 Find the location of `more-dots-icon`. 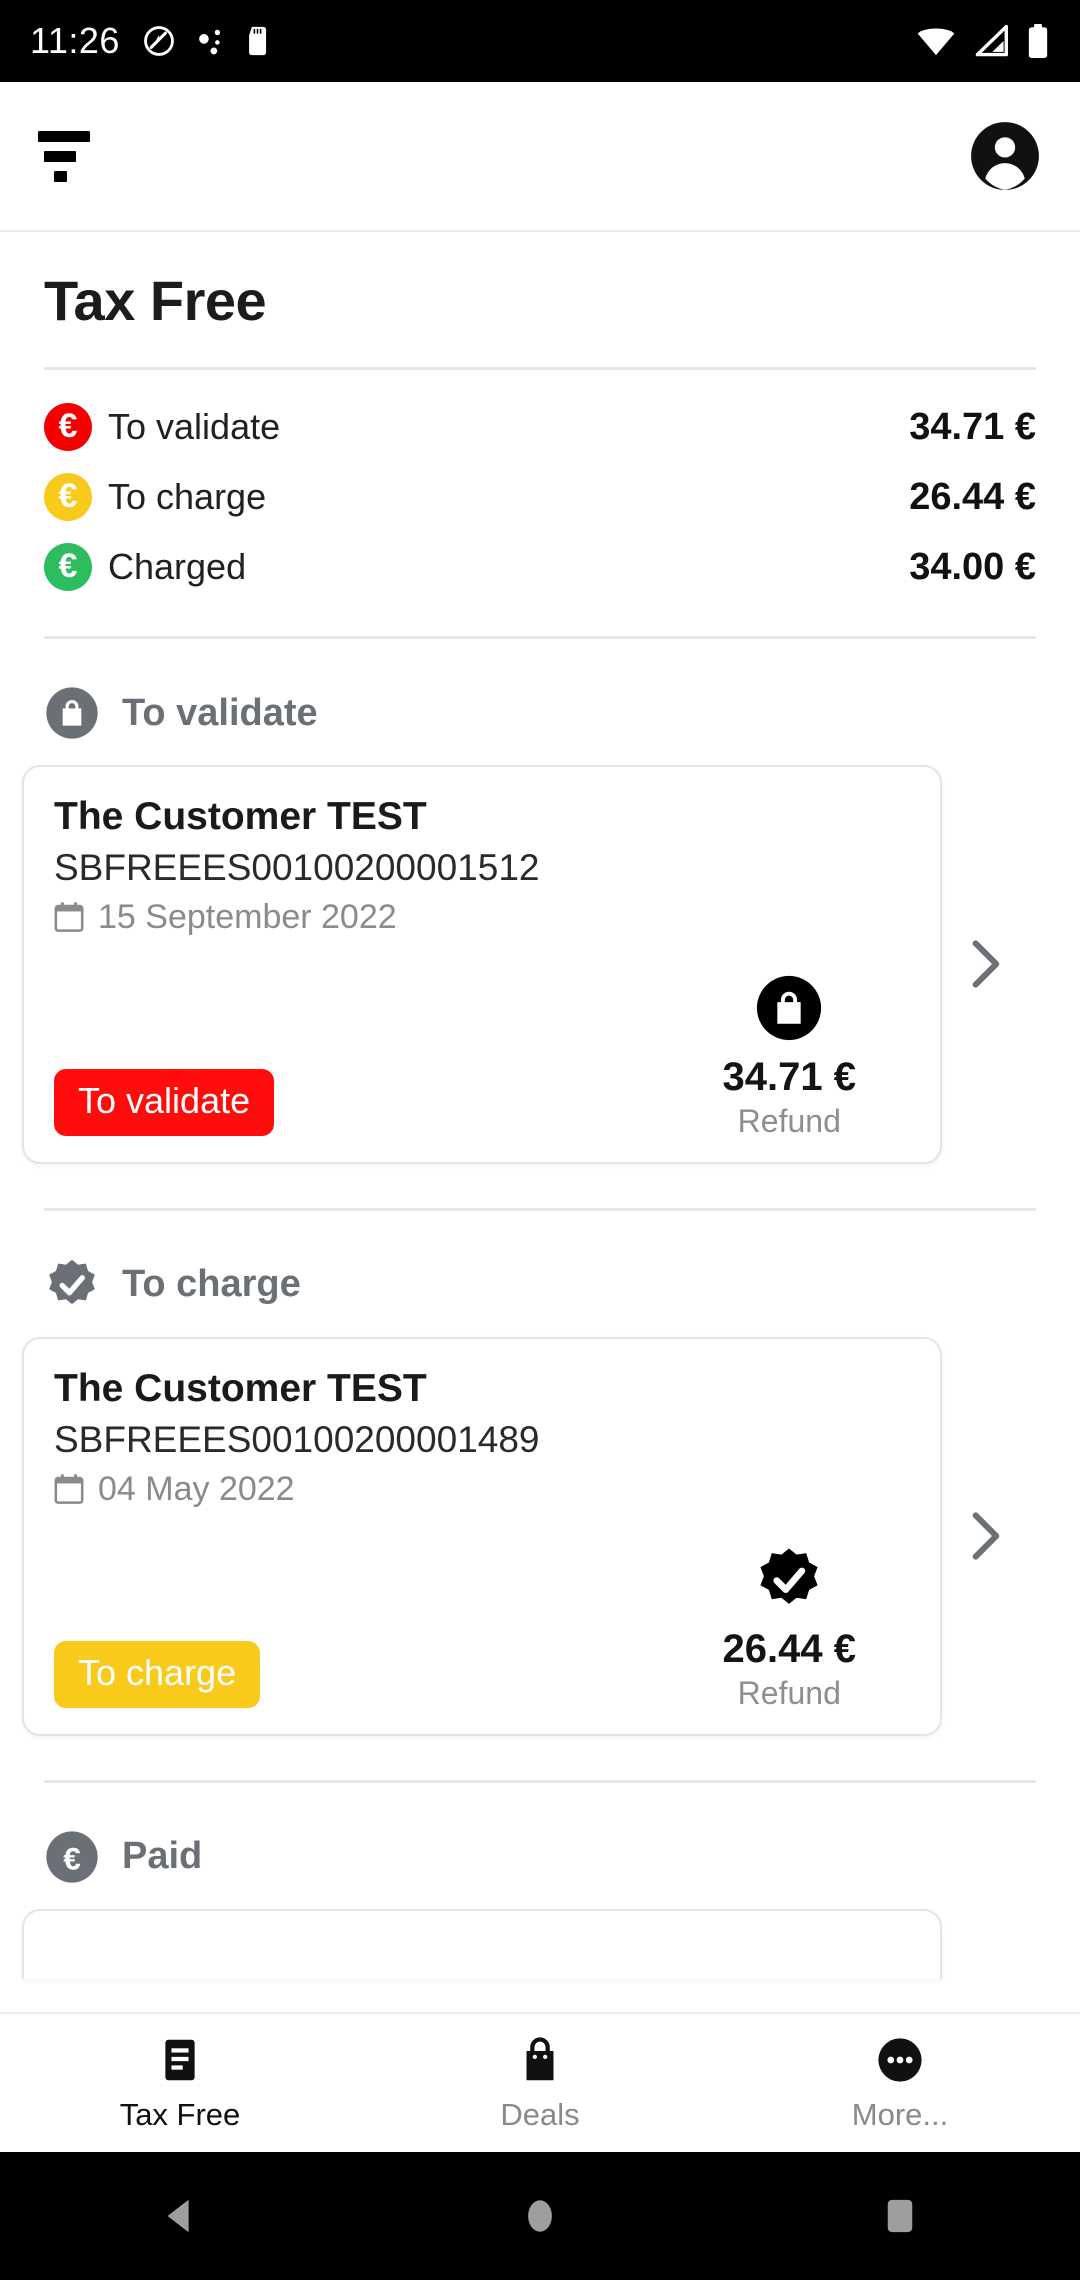

more-dots-icon is located at coordinates (900, 2060).